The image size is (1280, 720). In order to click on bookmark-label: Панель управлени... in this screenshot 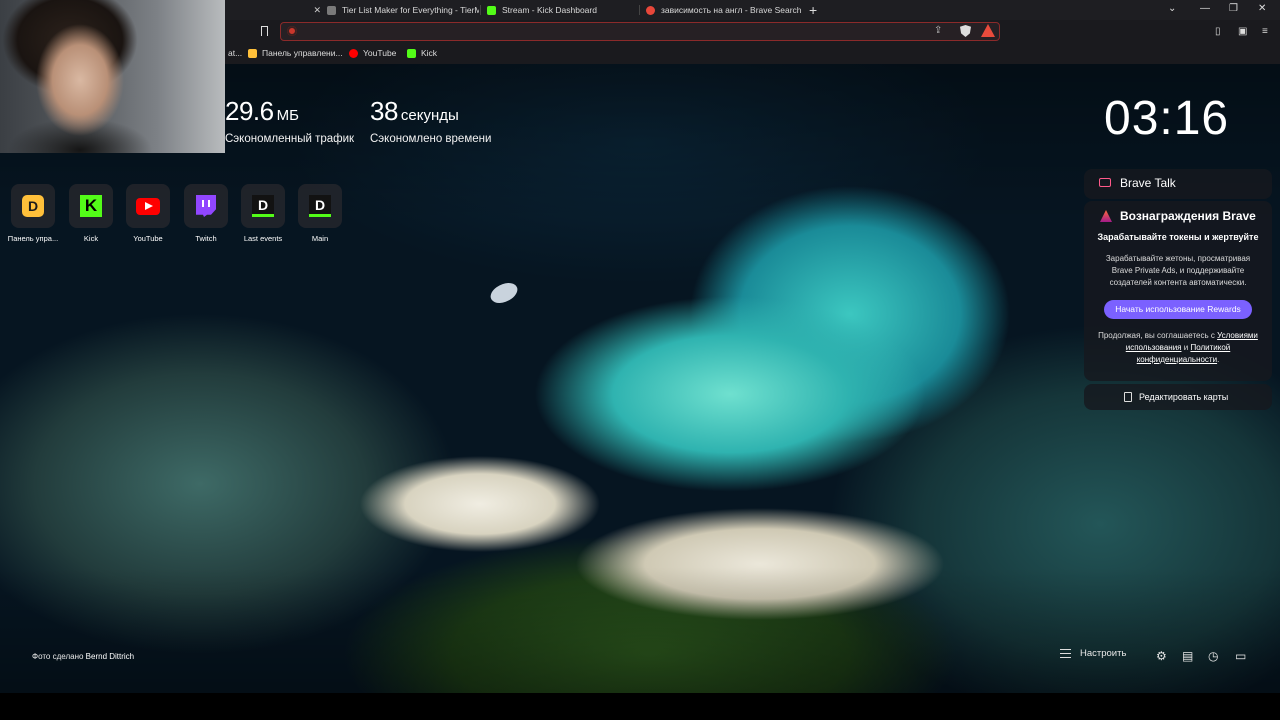, I will do `click(302, 53)`.